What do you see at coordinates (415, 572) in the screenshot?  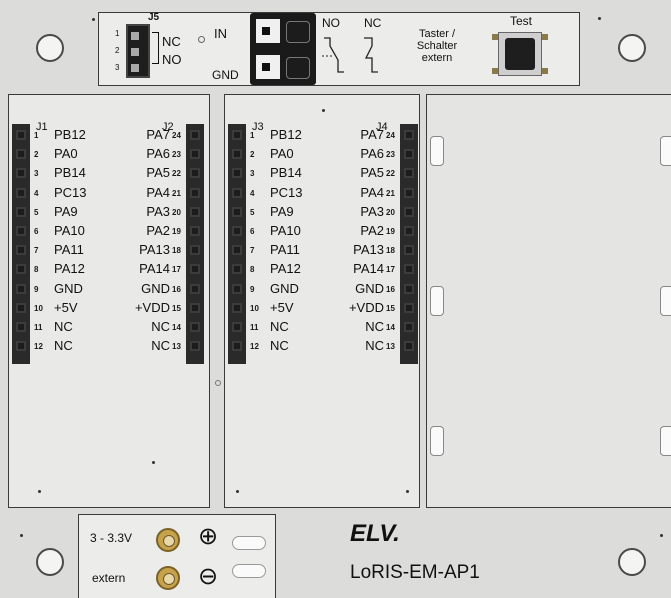 I see `product-name: LoRIS-EM-AP1` at bounding box center [415, 572].